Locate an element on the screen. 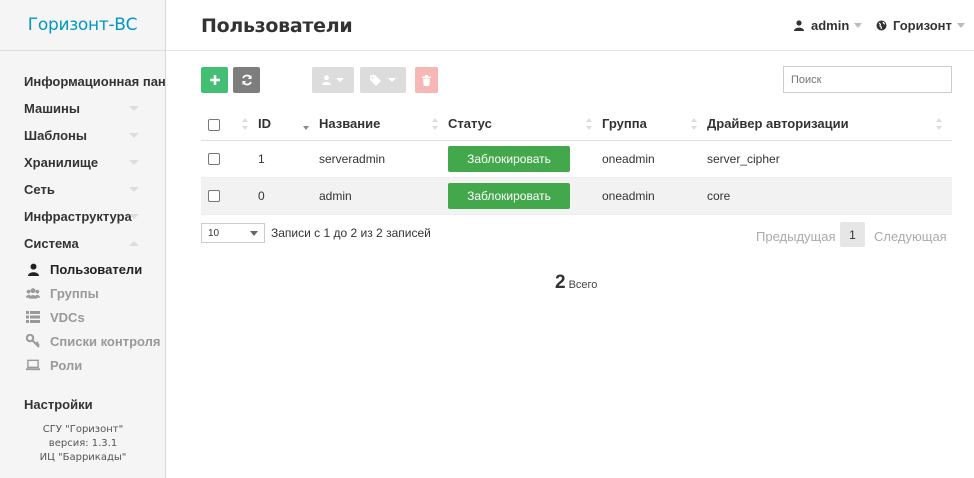 The height and width of the screenshot is (478, 974). user-name: serveradmin is located at coordinates (383, 159).